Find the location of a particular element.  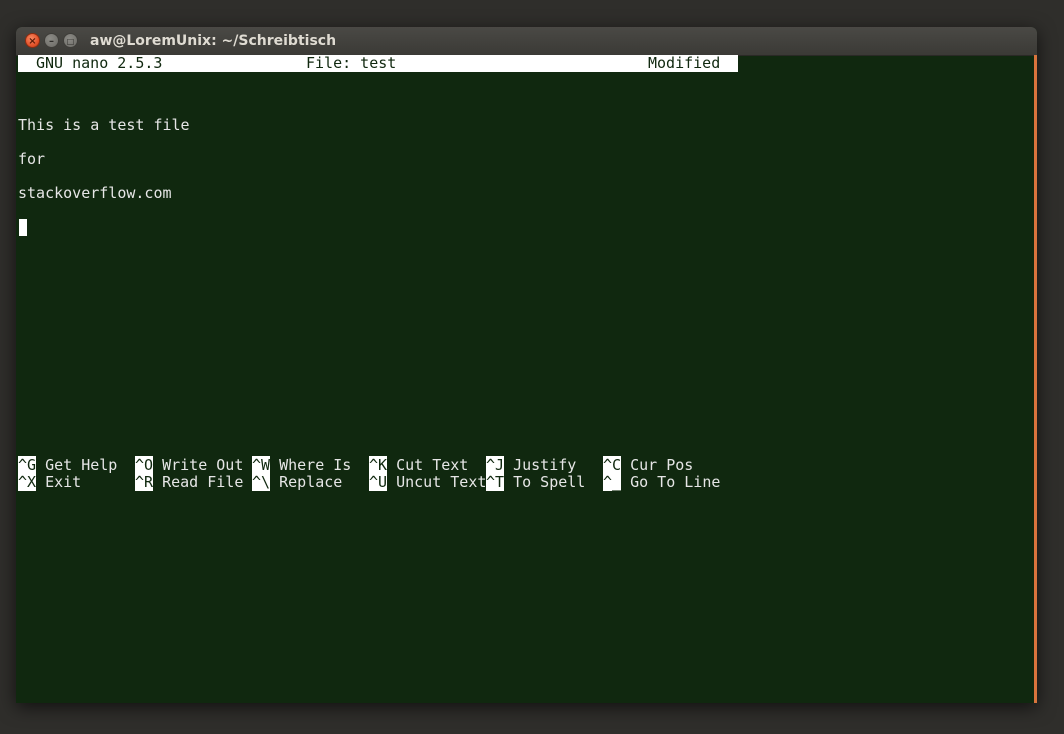

title-bar: × – □ aw@LoremUnix: ~/Schreibtisch is located at coordinates (526, 41).